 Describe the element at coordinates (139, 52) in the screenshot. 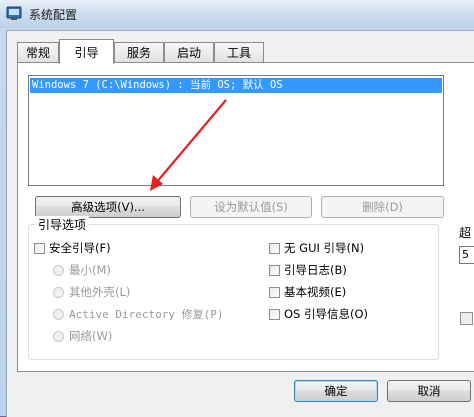

I see `tab-services: 服务` at that location.